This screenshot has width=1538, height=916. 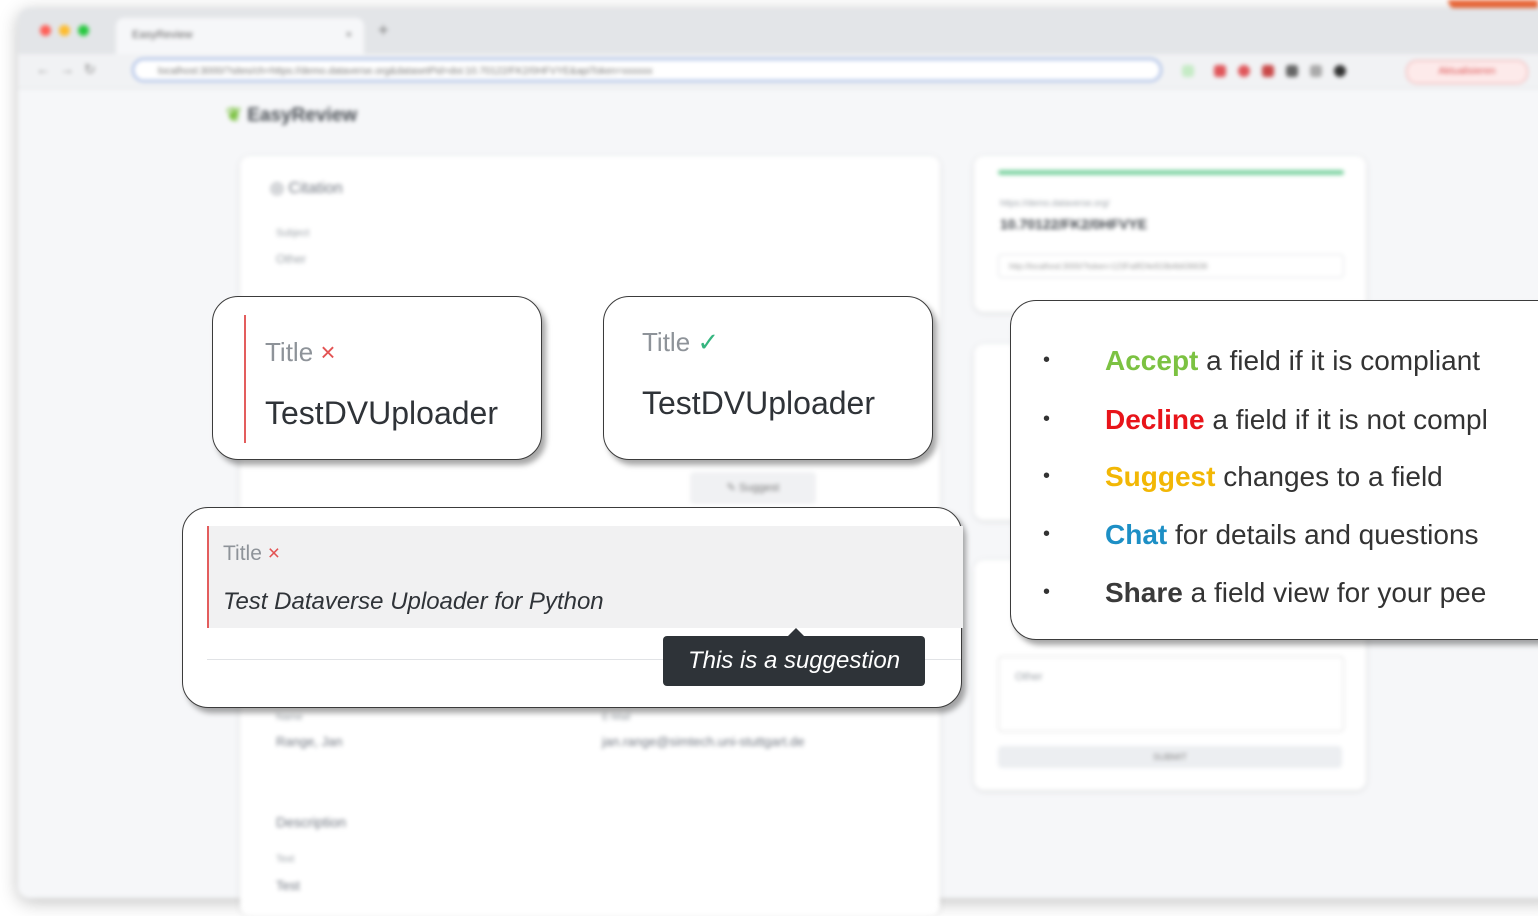 I want to click on email-value: jan.range@simtech.uni-stuttgart.de, so click(x=703, y=741).